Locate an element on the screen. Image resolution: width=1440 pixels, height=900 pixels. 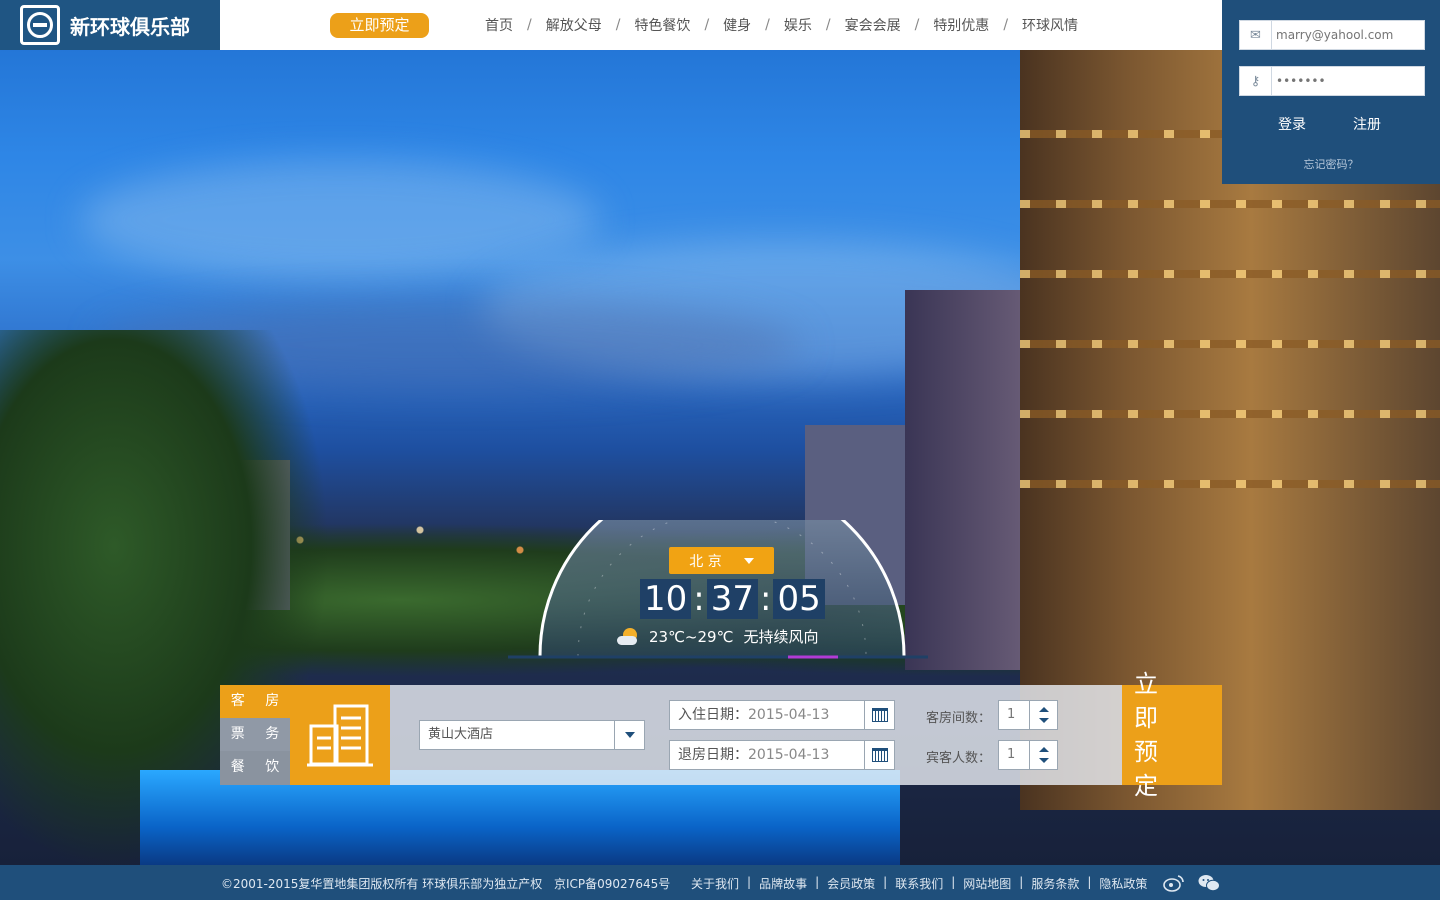
nav-free-parents: 解放父母 is located at coordinates (574, 25).